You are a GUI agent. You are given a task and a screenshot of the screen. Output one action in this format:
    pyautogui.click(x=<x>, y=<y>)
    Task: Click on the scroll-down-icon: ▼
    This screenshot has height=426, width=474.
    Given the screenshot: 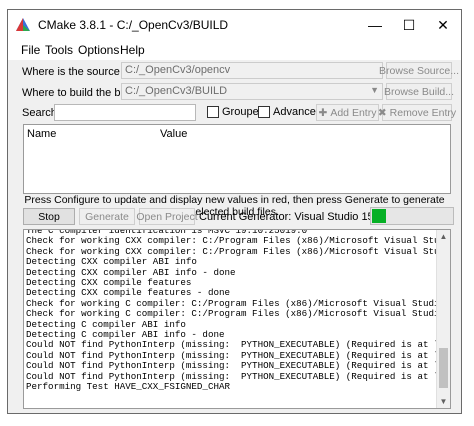 What is the action you would take?
    pyautogui.click(x=443, y=401)
    